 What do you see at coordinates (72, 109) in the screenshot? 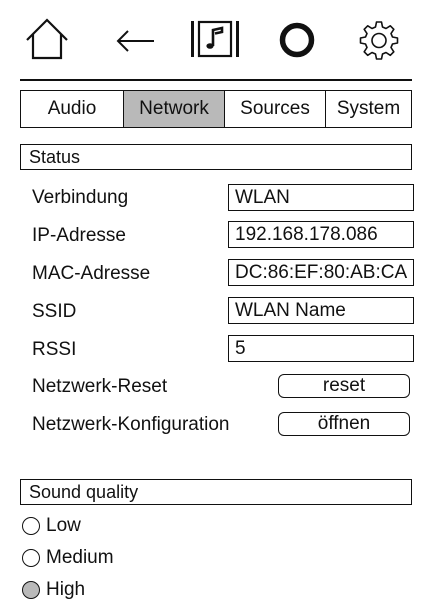
I see `tab-audio: Audio` at bounding box center [72, 109].